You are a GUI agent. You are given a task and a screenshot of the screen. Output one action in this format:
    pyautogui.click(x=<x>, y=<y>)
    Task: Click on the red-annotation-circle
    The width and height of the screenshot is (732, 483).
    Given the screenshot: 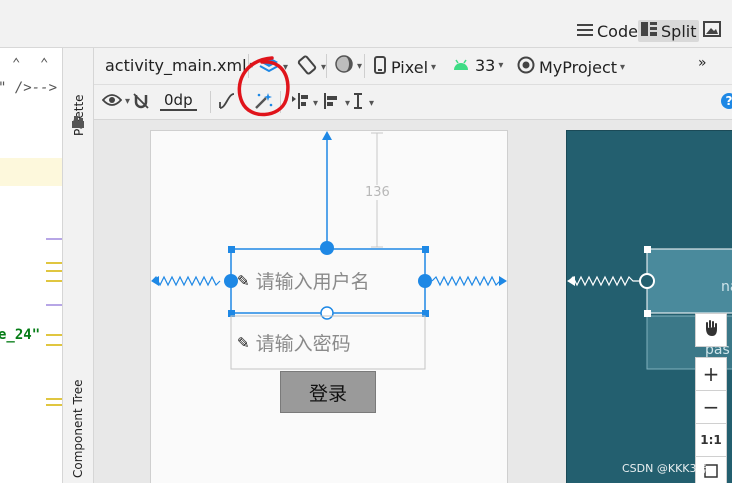 What is the action you would take?
    pyautogui.click(x=263, y=86)
    